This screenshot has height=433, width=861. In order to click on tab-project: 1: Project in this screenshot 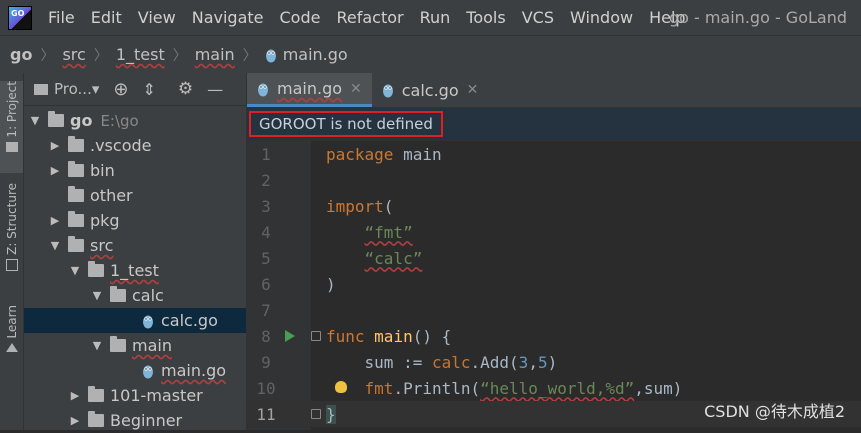, I will do `click(11, 127)`.